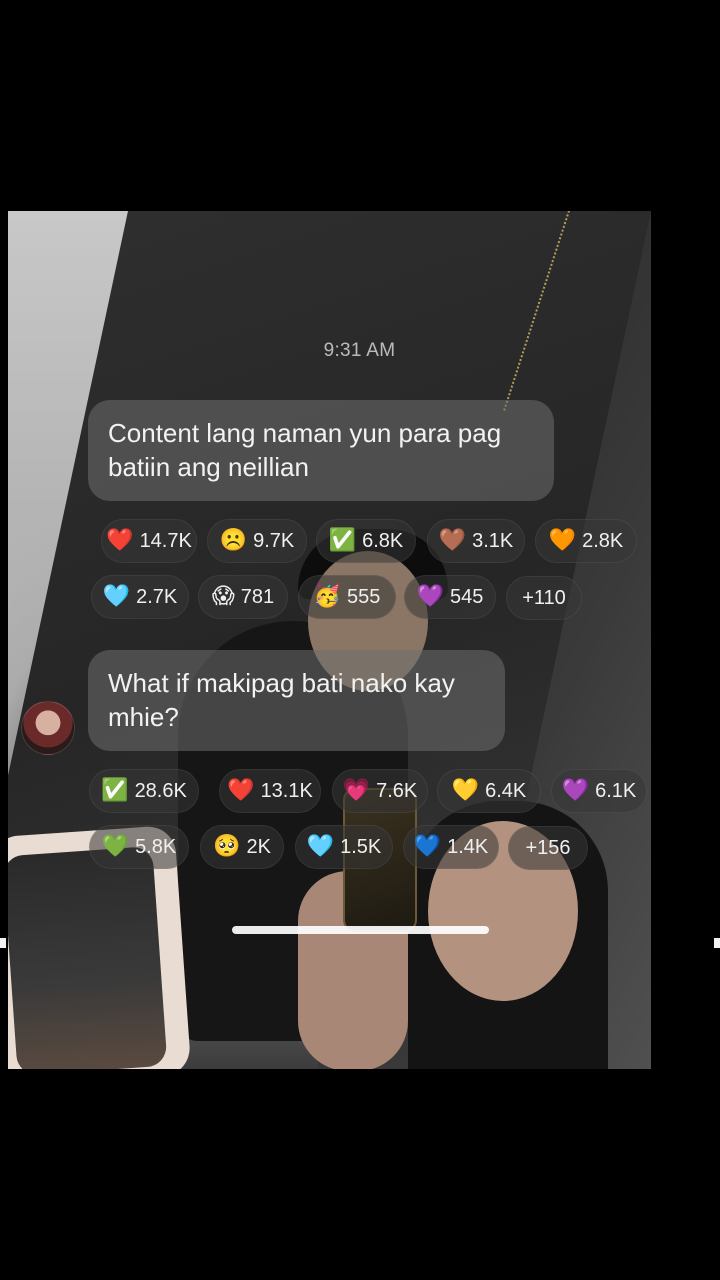  Describe the element at coordinates (427, 846) in the screenshot. I see `blue-heart-icon: 💙` at that location.